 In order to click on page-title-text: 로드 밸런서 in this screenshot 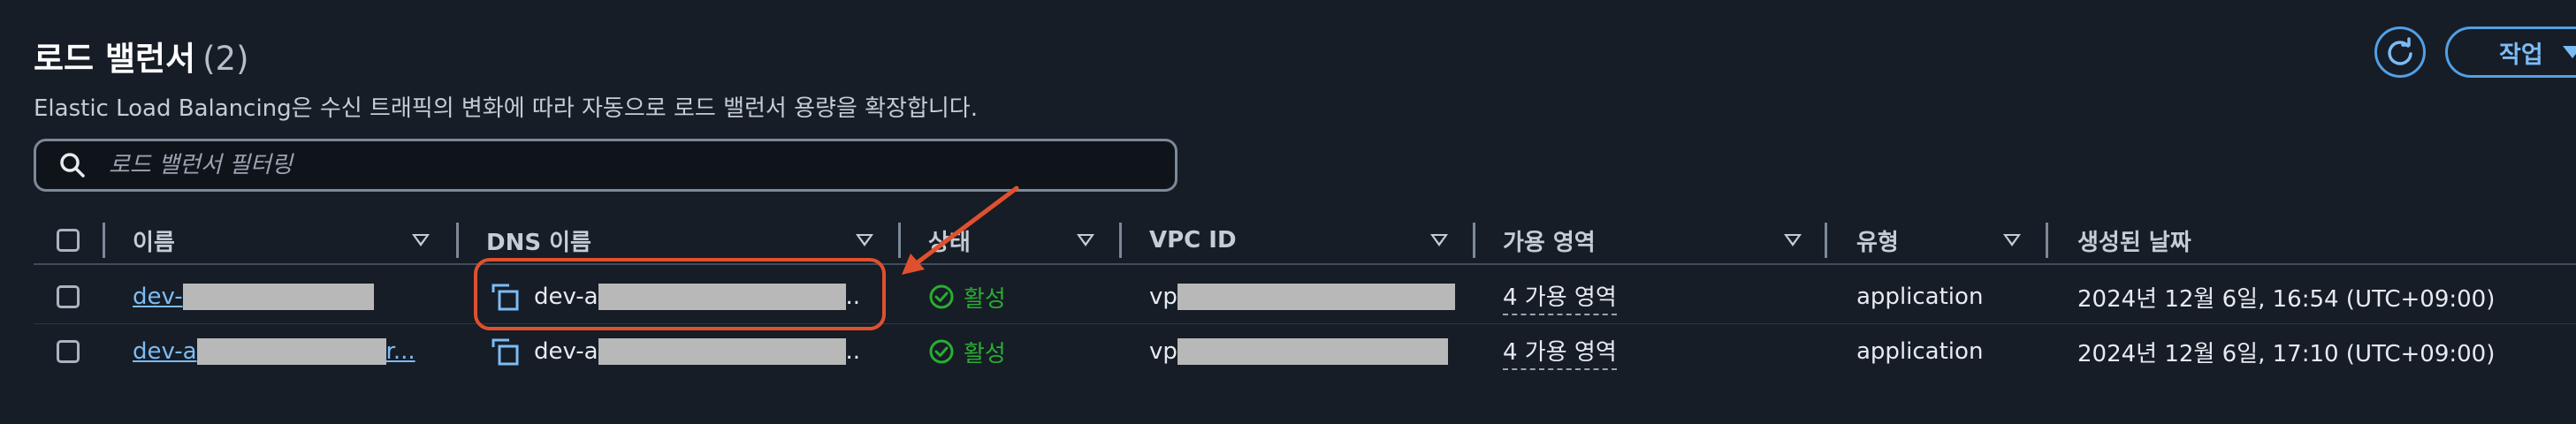, I will do `click(115, 59)`.